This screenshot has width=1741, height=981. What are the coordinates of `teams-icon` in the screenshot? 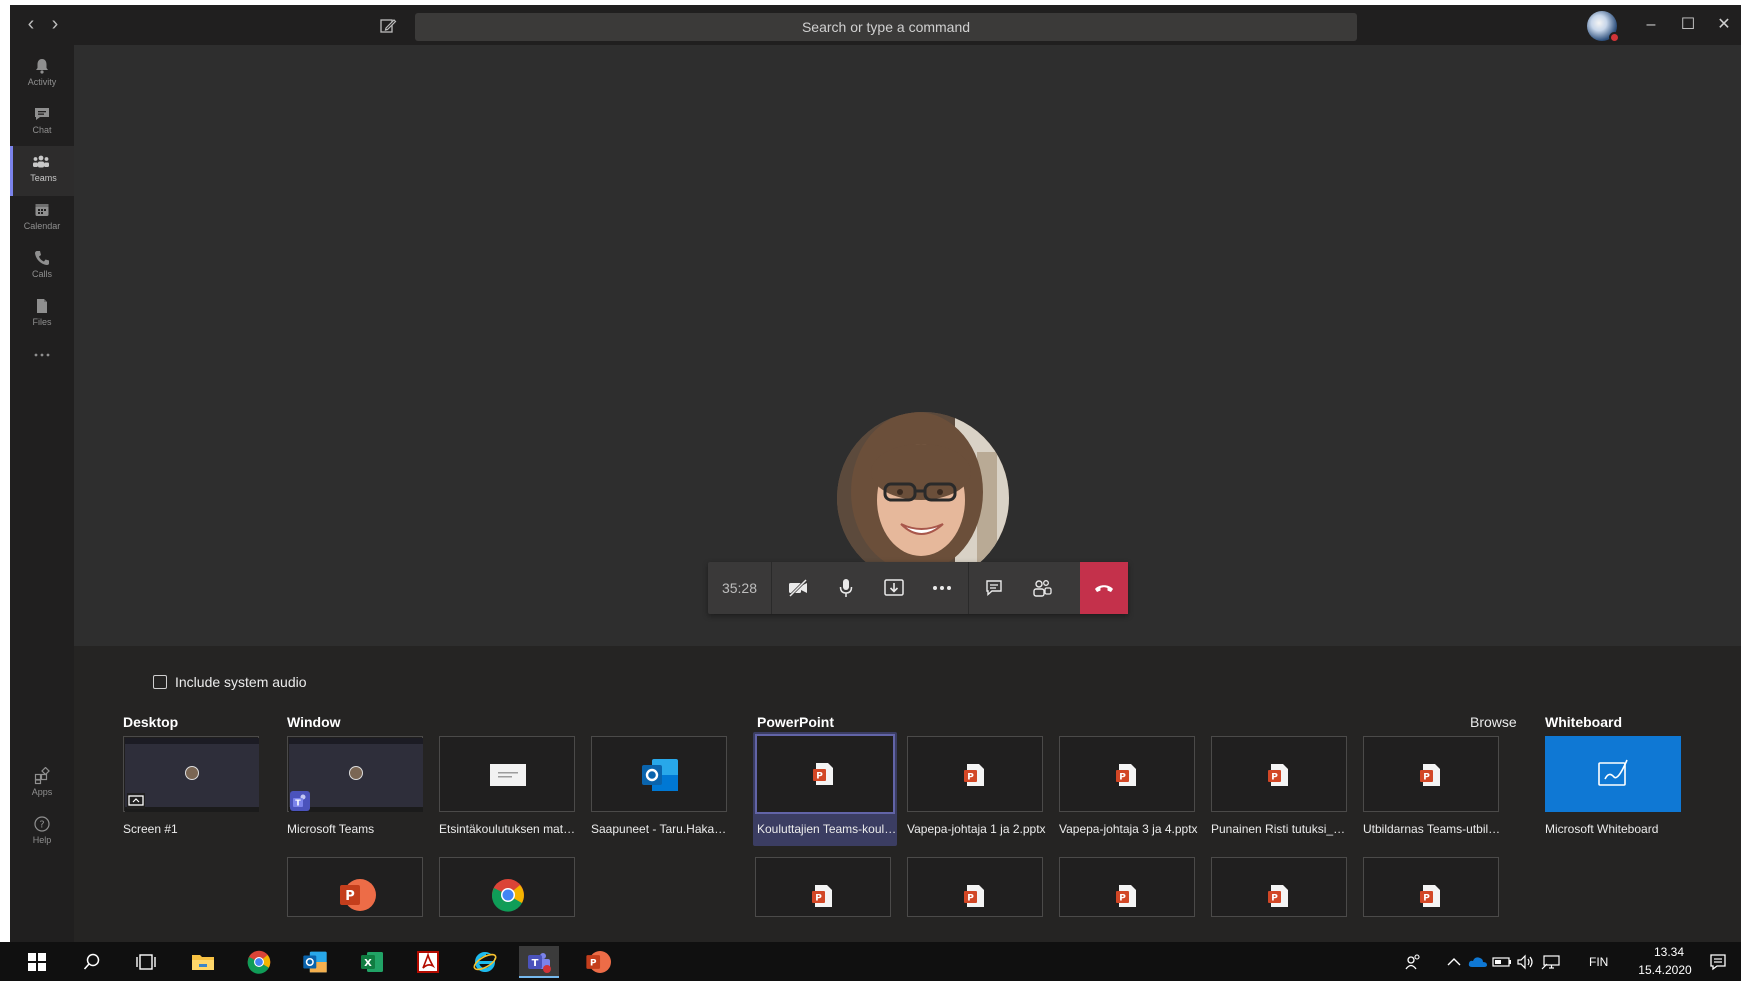 It's located at (41, 161).